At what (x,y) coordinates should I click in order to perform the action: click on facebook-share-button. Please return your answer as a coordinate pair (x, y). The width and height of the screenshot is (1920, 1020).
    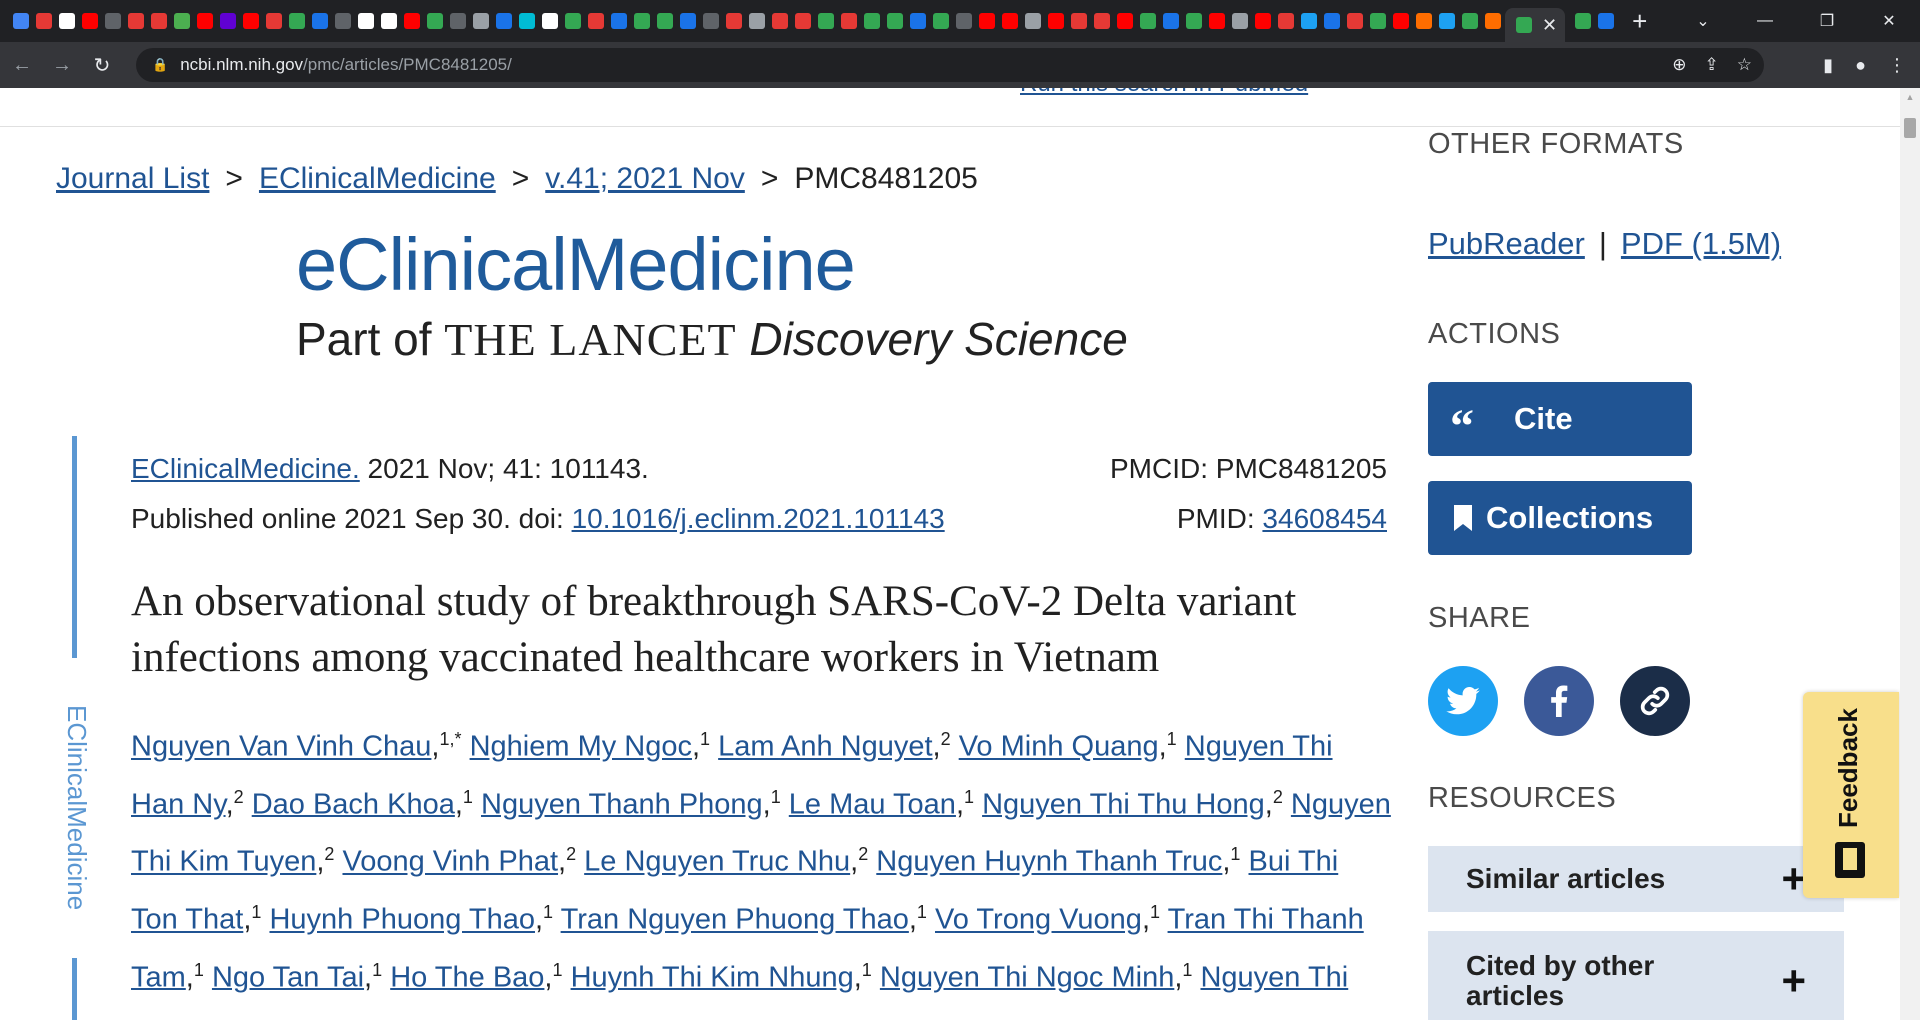
    Looking at the image, I should click on (1559, 701).